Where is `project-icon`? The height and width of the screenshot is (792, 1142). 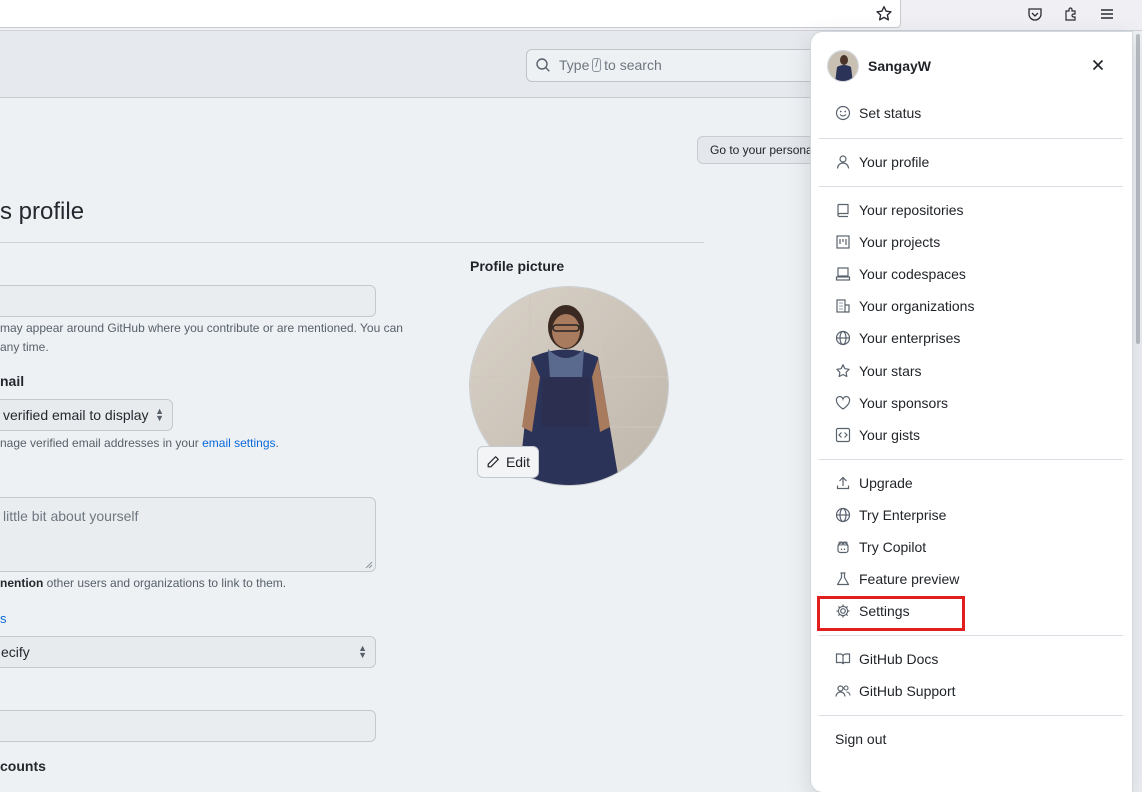 project-icon is located at coordinates (843, 242).